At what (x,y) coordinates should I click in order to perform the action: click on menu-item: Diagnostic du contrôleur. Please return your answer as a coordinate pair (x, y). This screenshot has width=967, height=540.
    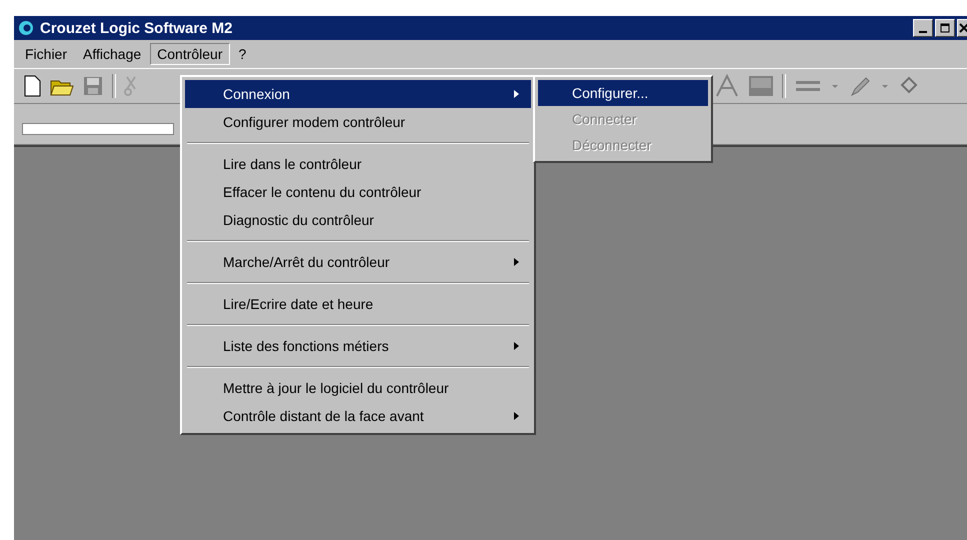
    Looking at the image, I should click on (358, 220).